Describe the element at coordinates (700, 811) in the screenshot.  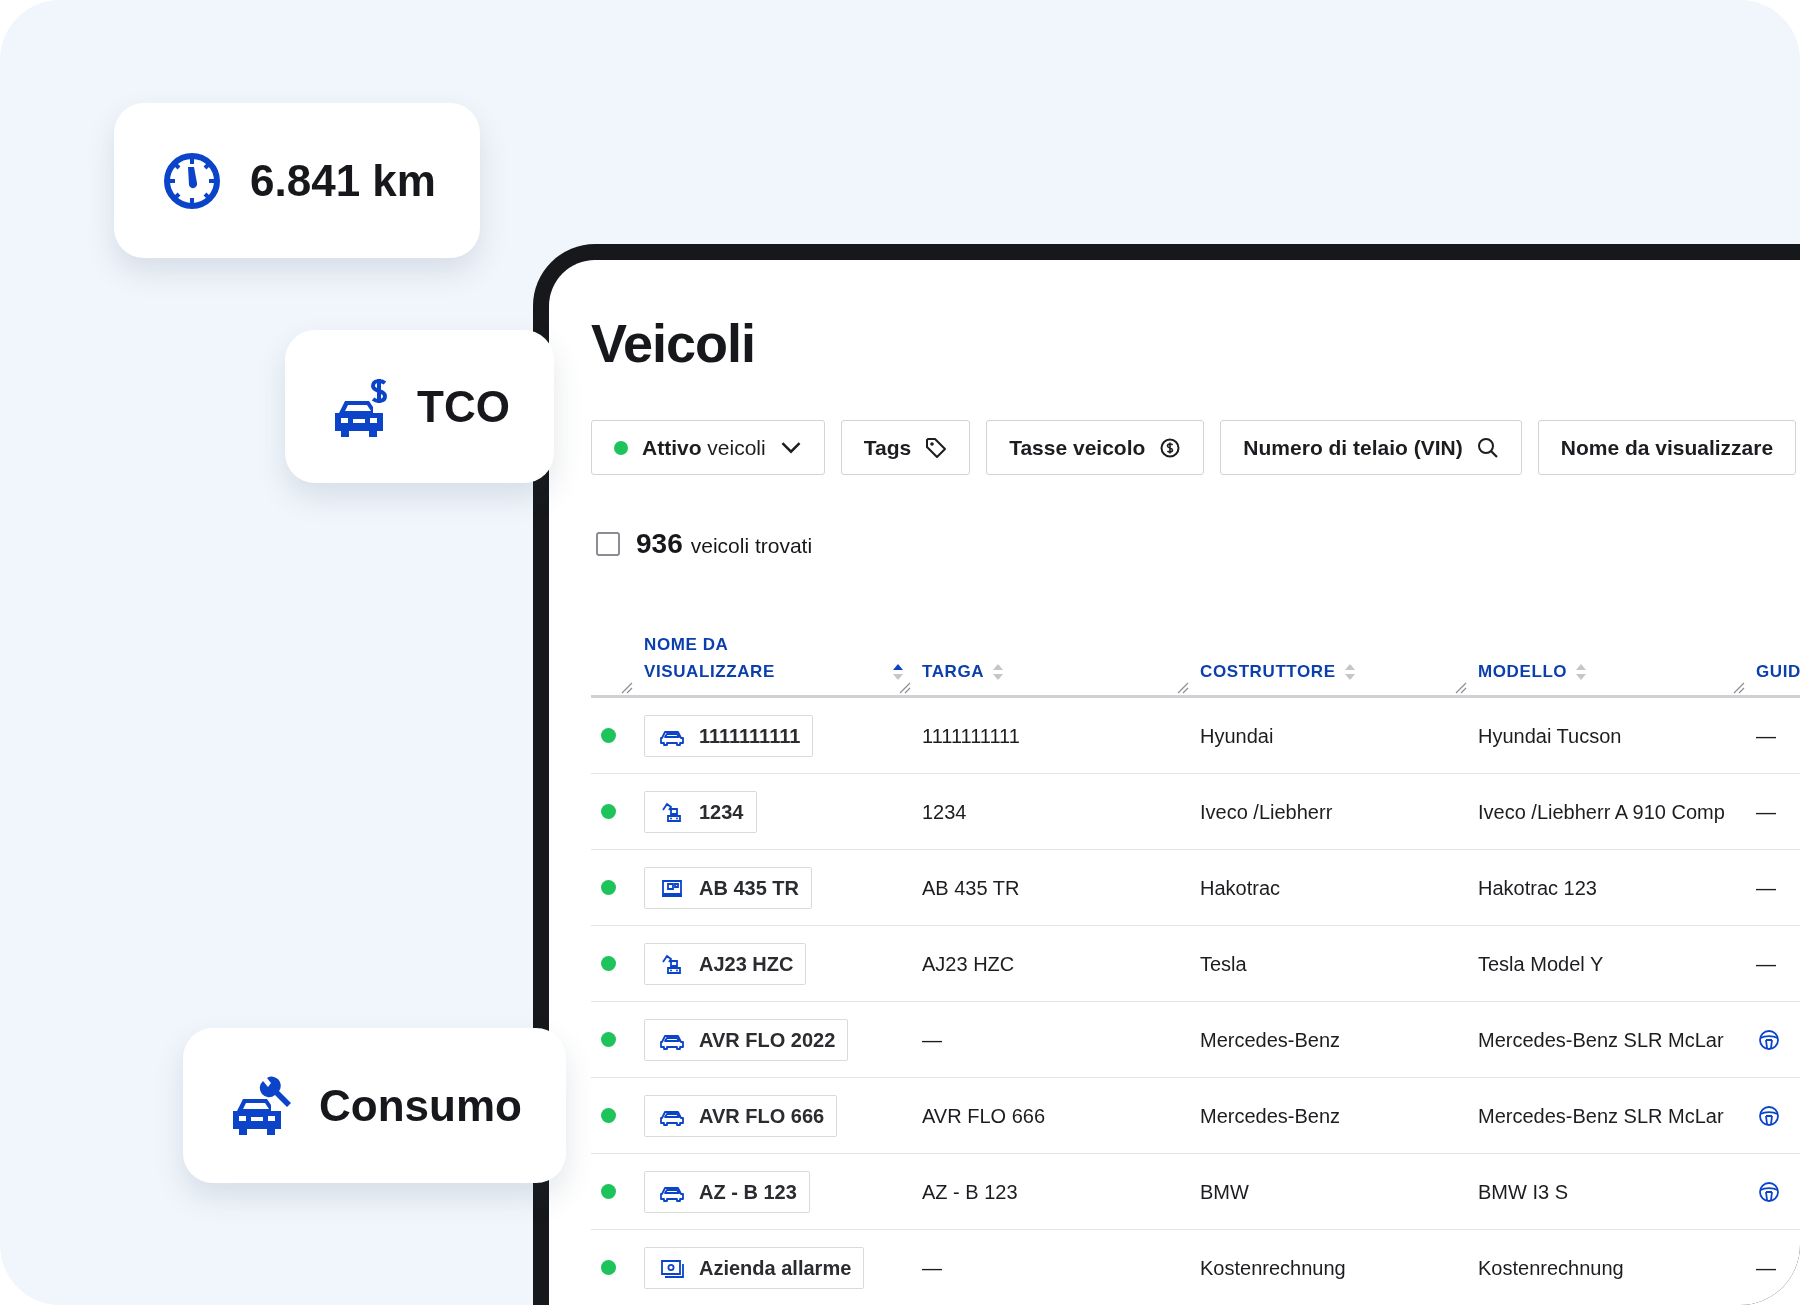
I see `vehicle-name-tag: 1234` at that location.